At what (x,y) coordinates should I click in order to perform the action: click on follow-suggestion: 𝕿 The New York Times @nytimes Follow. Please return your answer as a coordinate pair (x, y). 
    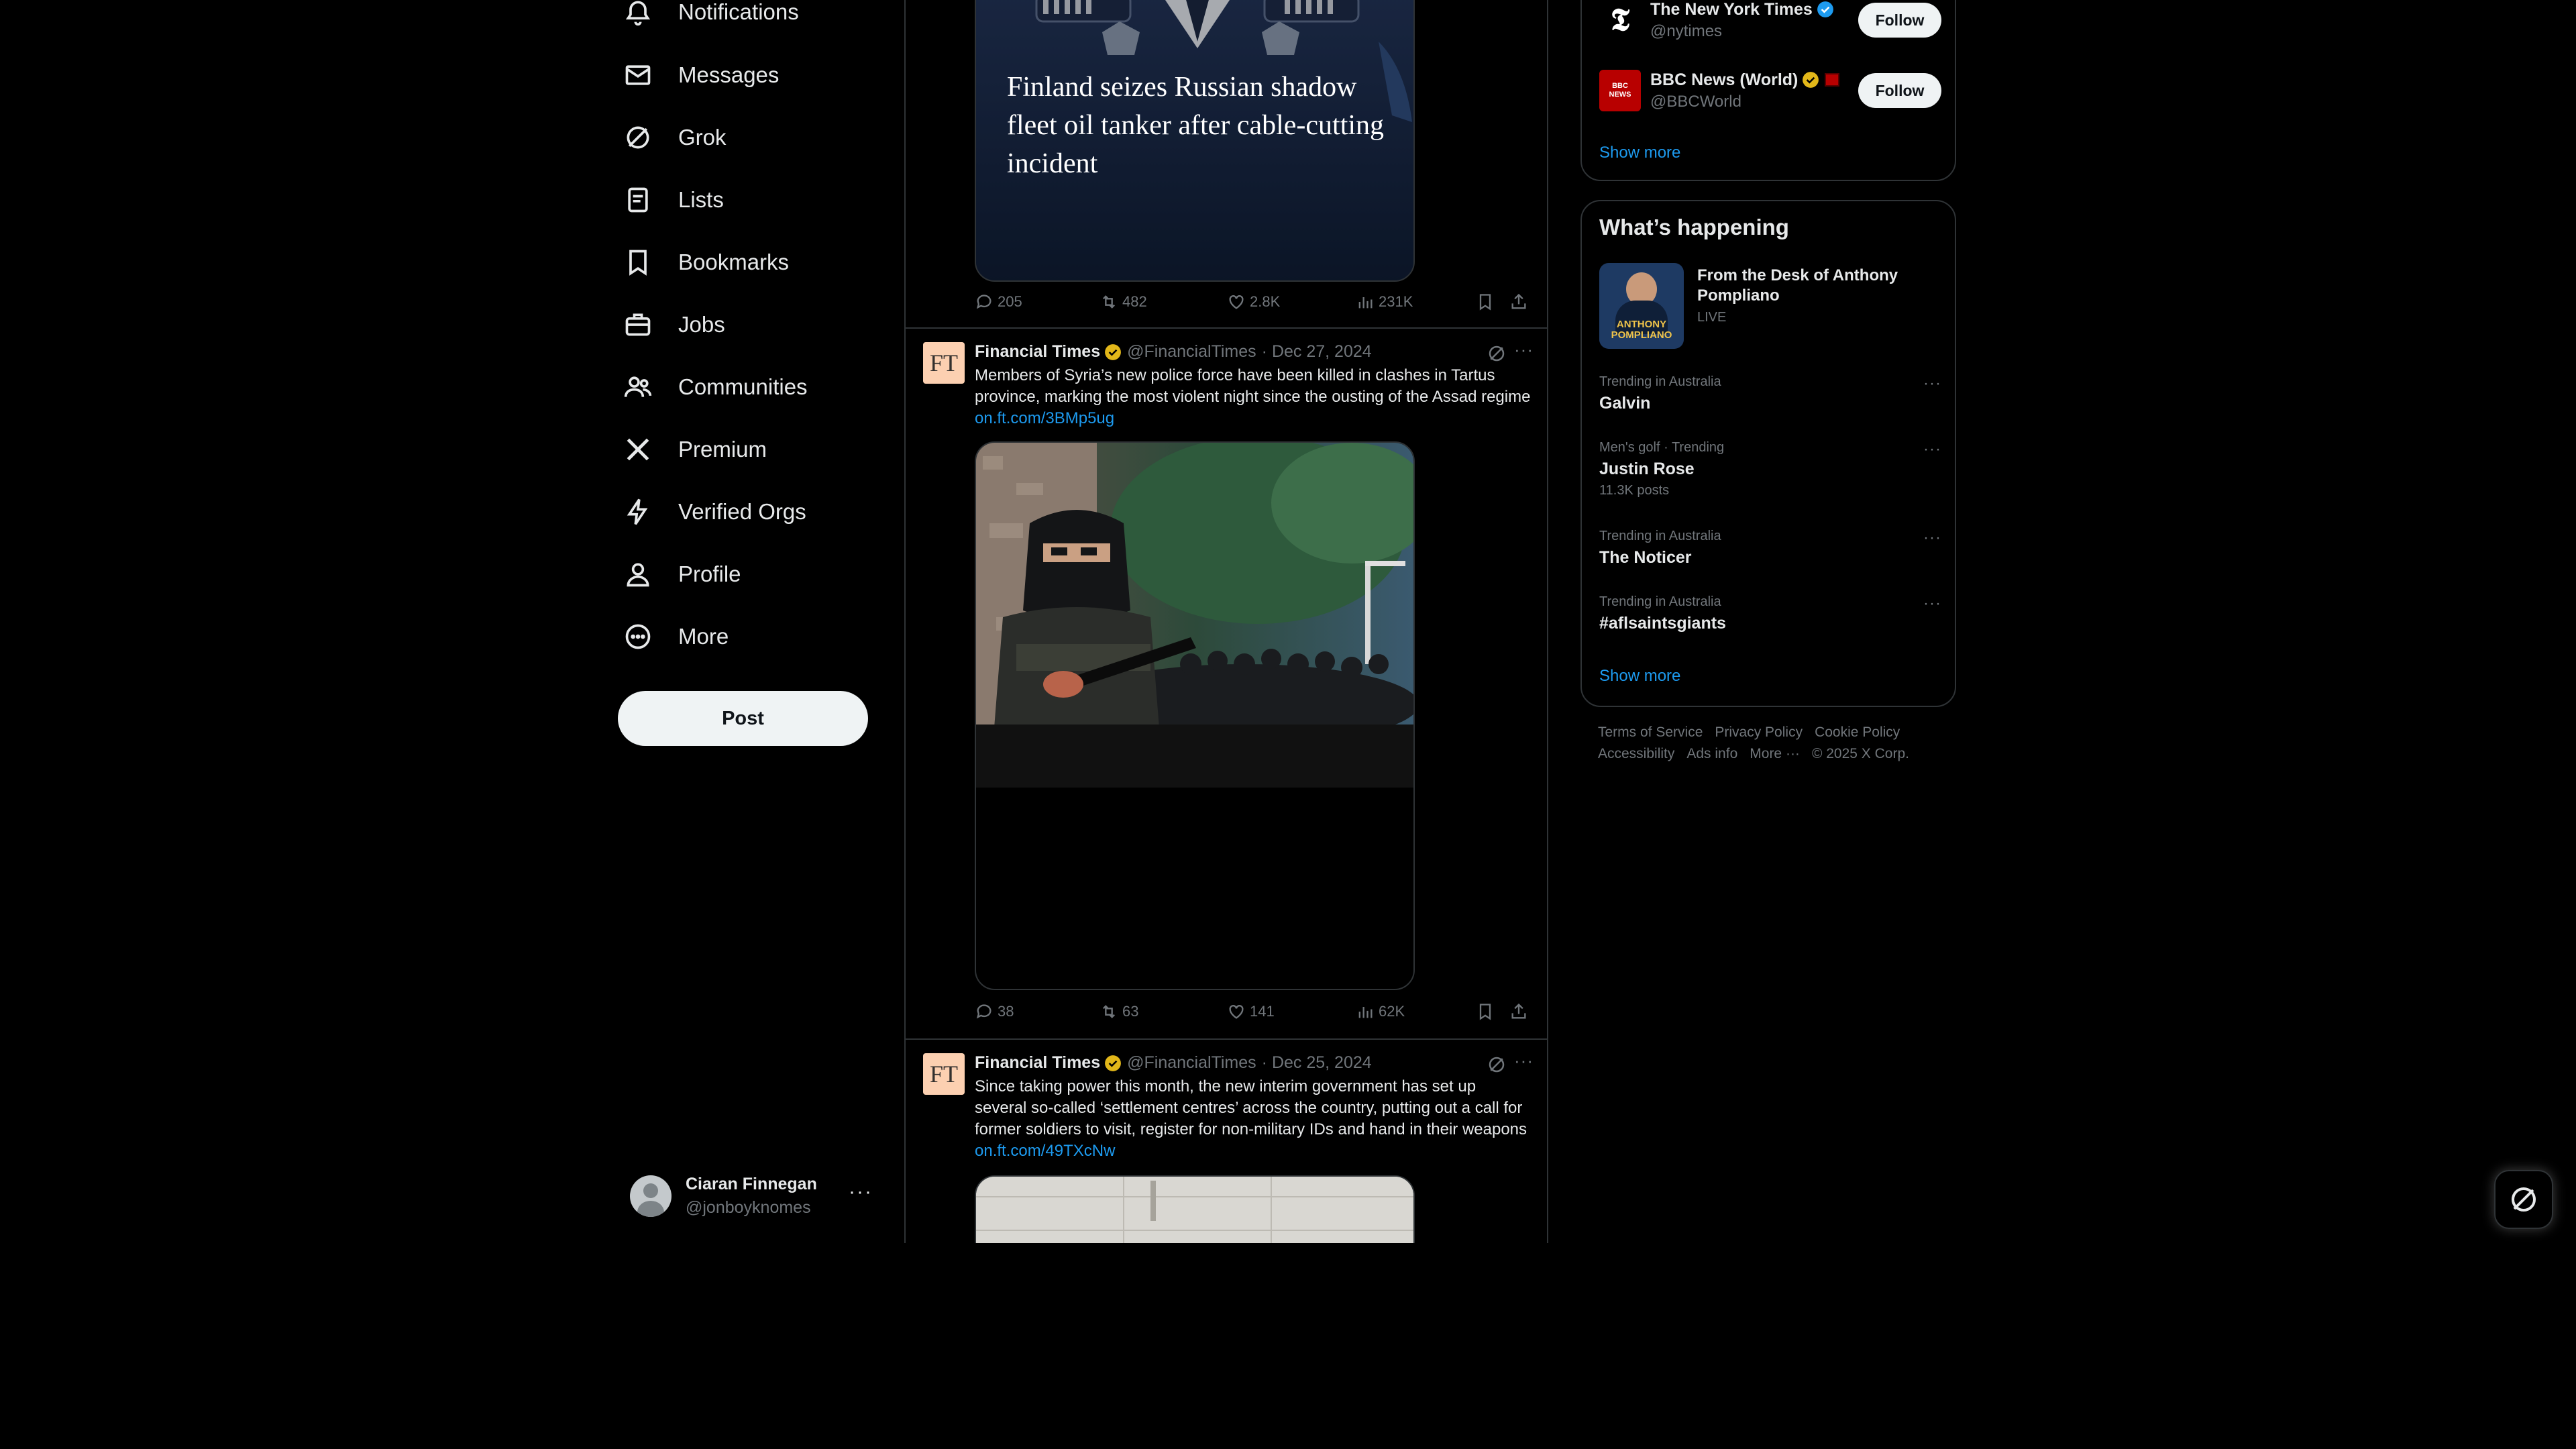
    Looking at the image, I should click on (1770, 23).